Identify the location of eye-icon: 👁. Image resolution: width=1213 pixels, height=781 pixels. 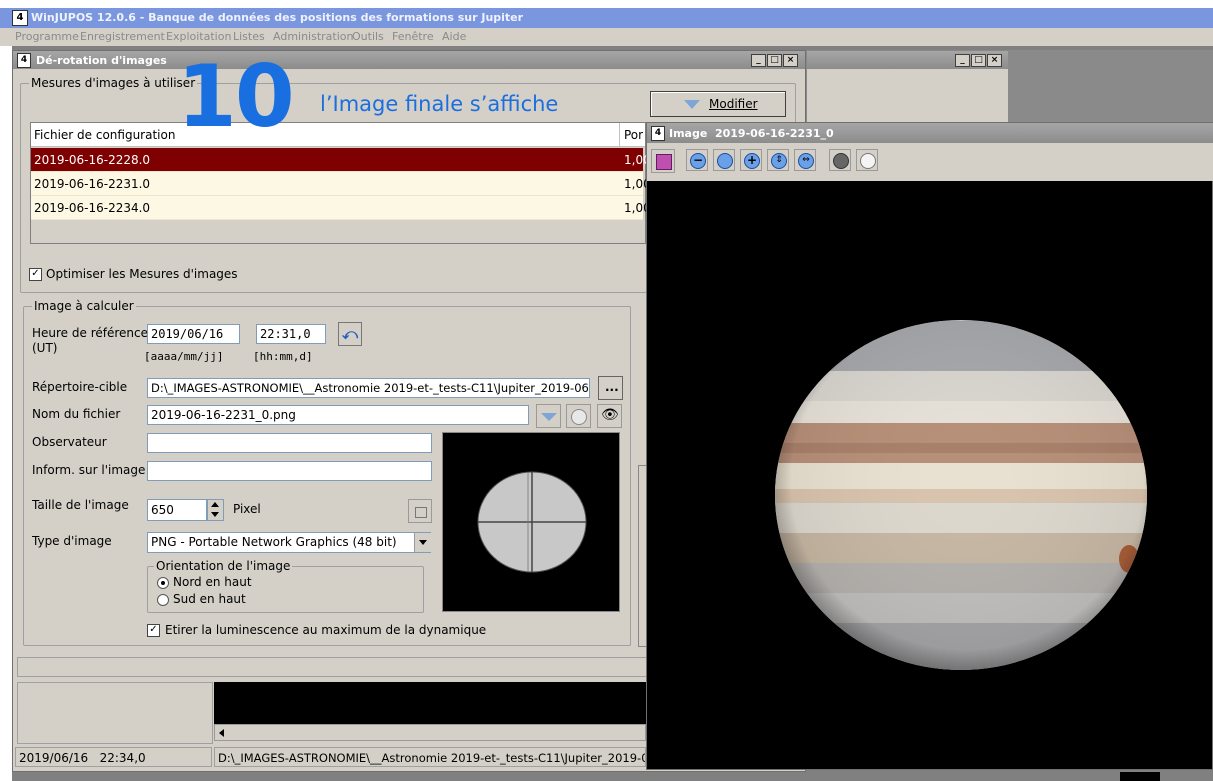
(610, 415).